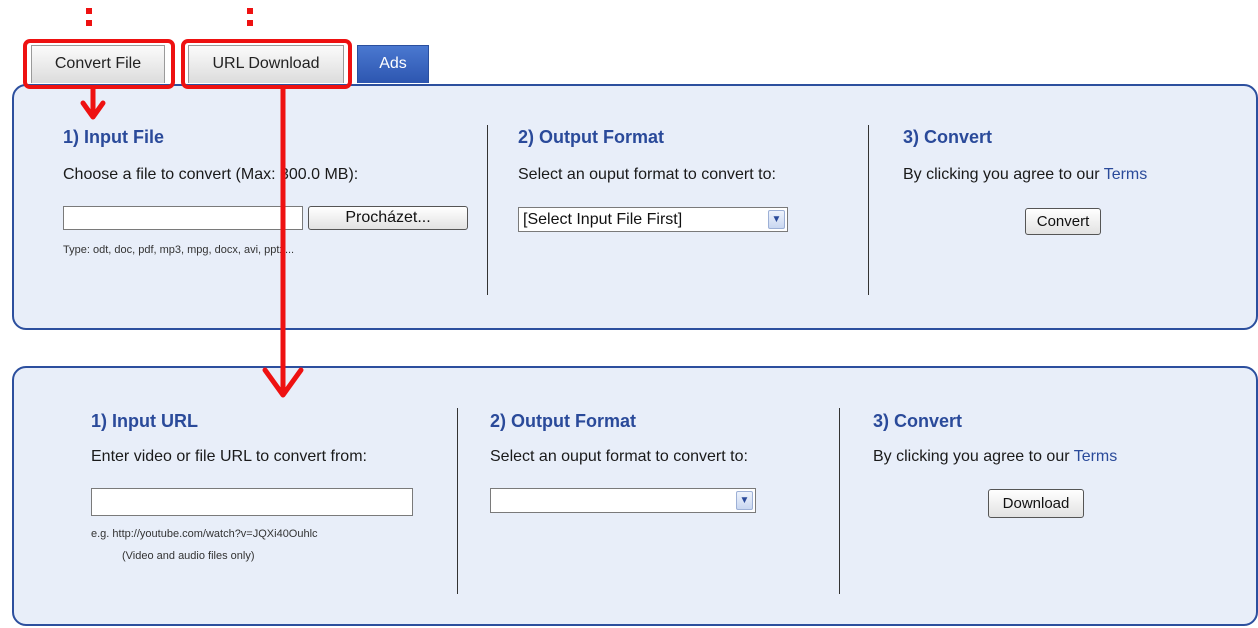  Describe the element at coordinates (99, 64) in the screenshot. I see `annotation-highlight-convert-file` at that location.